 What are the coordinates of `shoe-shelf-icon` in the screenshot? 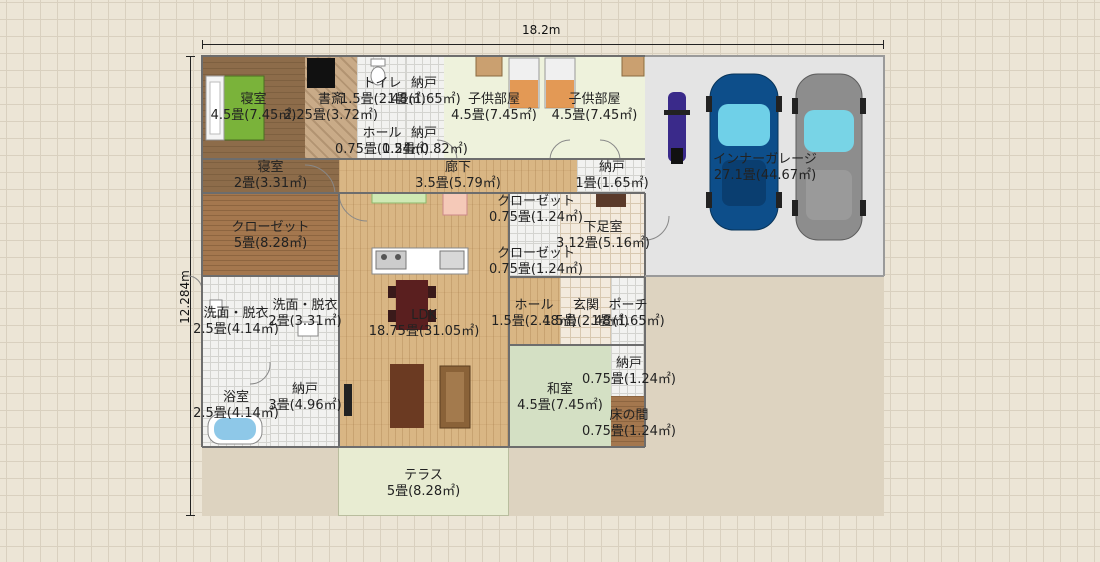 It's located at (611, 200).